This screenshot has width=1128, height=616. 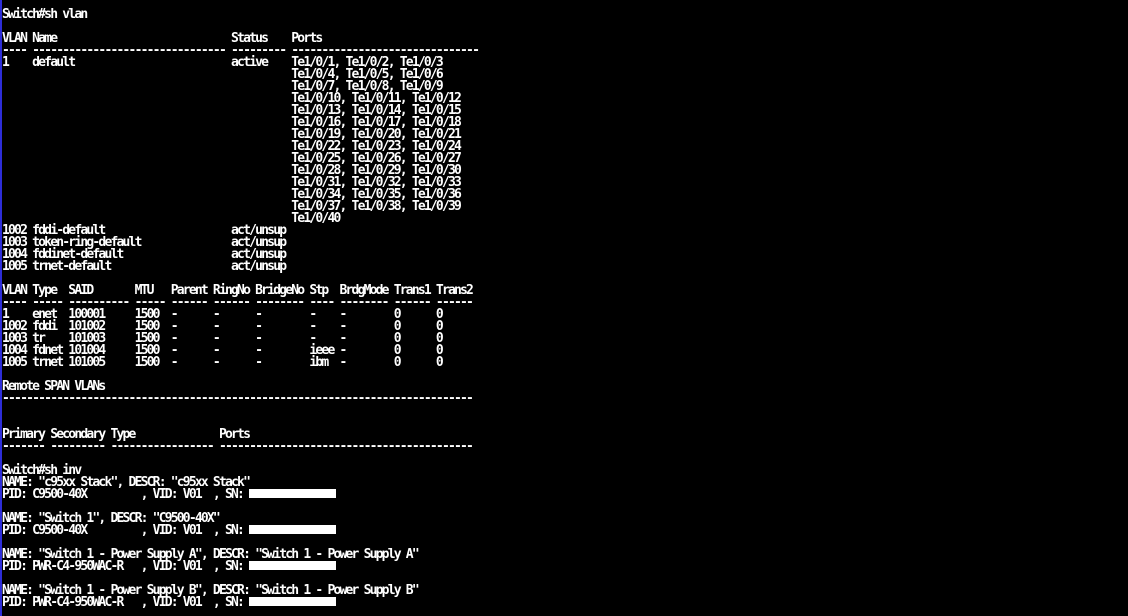 I want to click on console-line: Switch#sh vlan, so click(x=45, y=14).